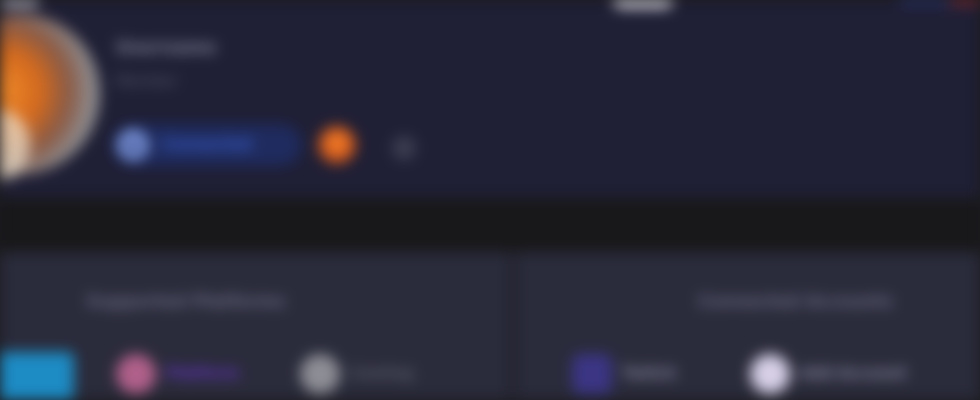 This screenshot has height=400, width=980. I want to click on more-icon, so click(404, 148).